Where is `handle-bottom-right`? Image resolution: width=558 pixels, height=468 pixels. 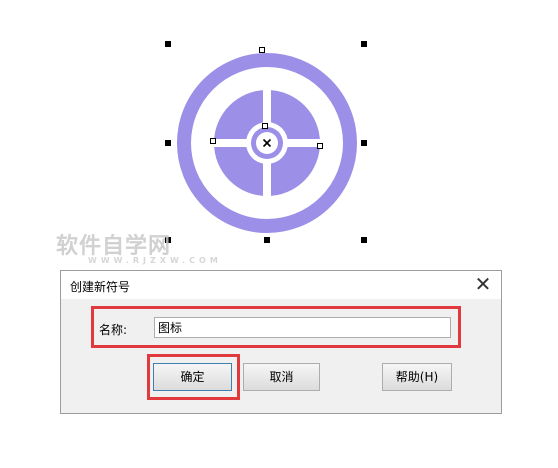 handle-bottom-right is located at coordinates (364, 240).